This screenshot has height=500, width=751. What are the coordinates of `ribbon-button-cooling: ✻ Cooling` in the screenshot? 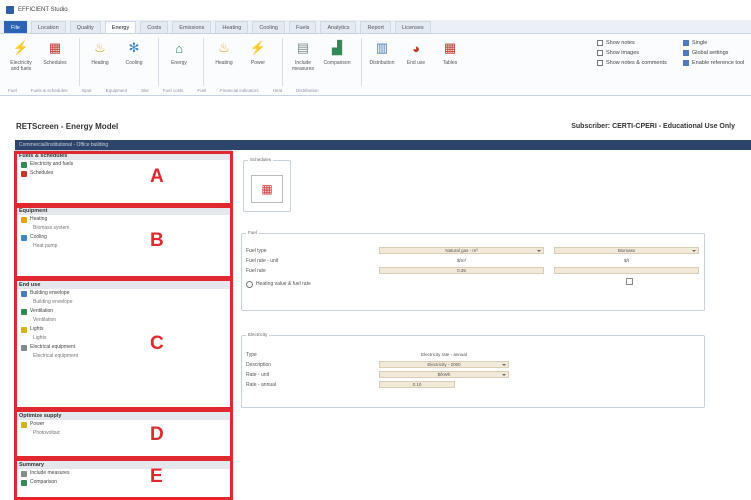 It's located at (134, 61).